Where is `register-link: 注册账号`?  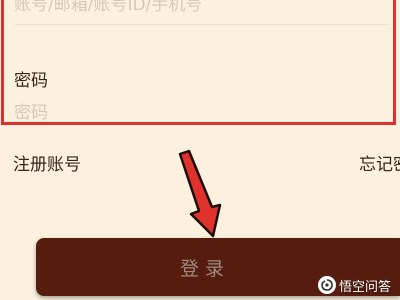
register-link: 注册账号 is located at coordinates (47, 162).